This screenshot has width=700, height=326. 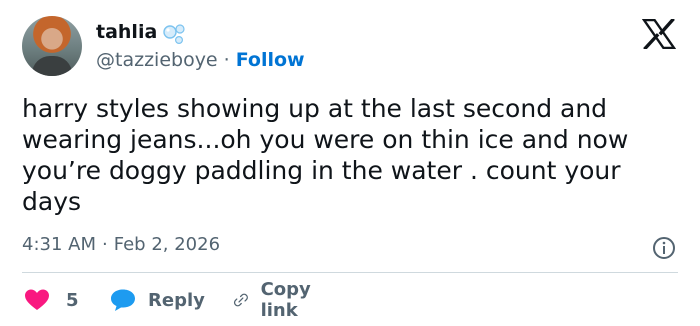 I want to click on follow-button: Follow, so click(x=270, y=60).